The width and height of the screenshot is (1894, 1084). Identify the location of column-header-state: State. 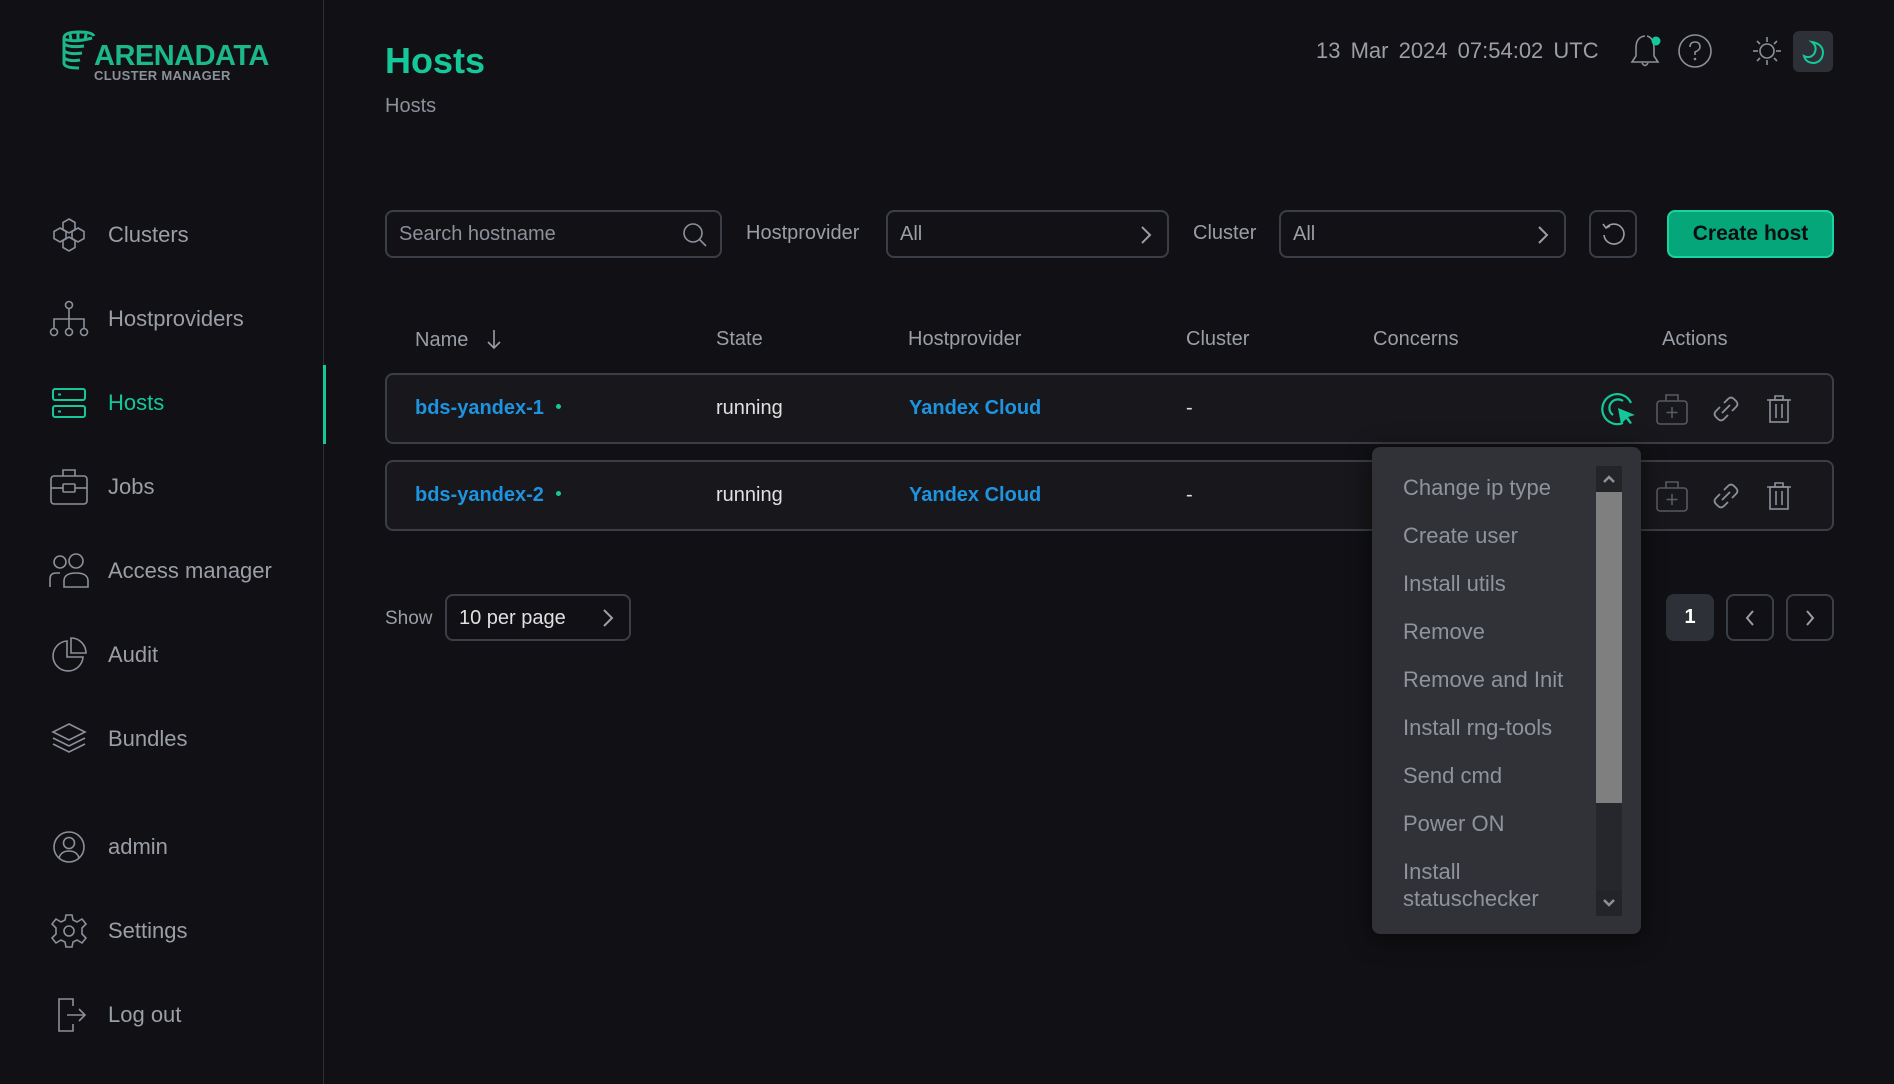
(739, 339).